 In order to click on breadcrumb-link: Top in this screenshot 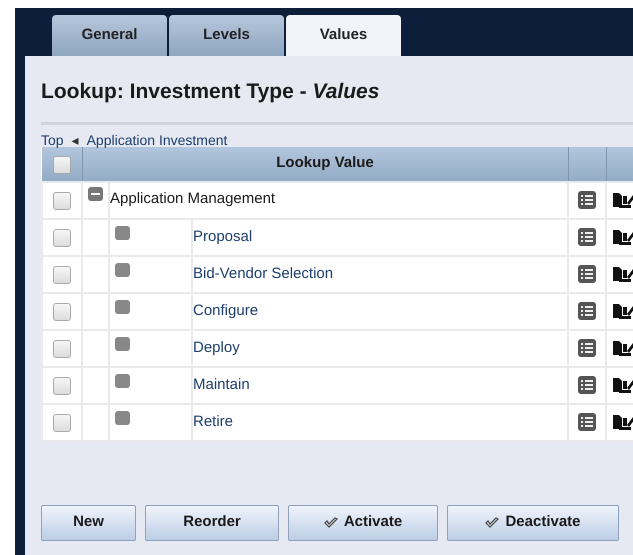, I will do `click(52, 138)`.